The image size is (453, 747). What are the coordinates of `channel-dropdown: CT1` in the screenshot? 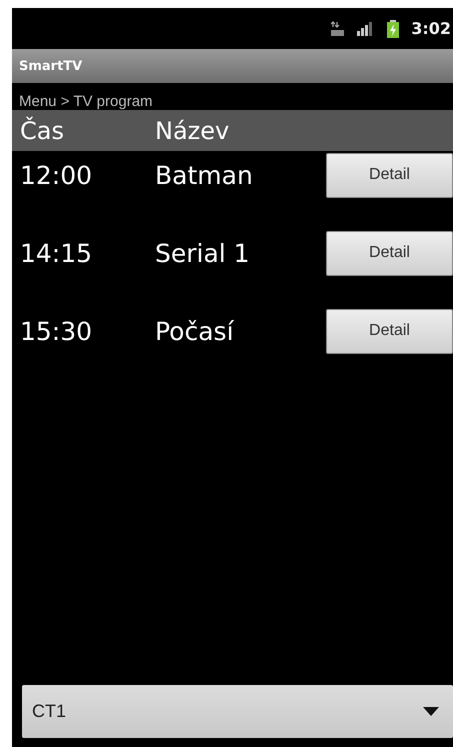 It's located at (237, 711).